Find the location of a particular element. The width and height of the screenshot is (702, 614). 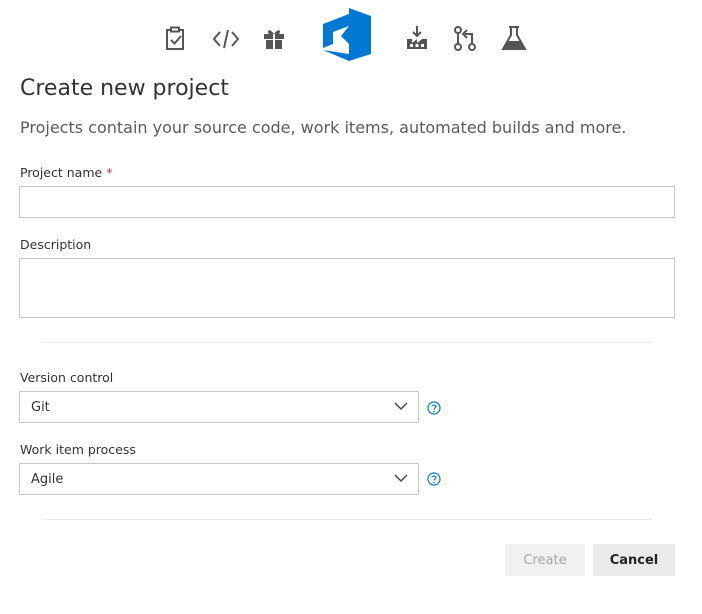

test-flask-icon is located at coordinates (514, 38).